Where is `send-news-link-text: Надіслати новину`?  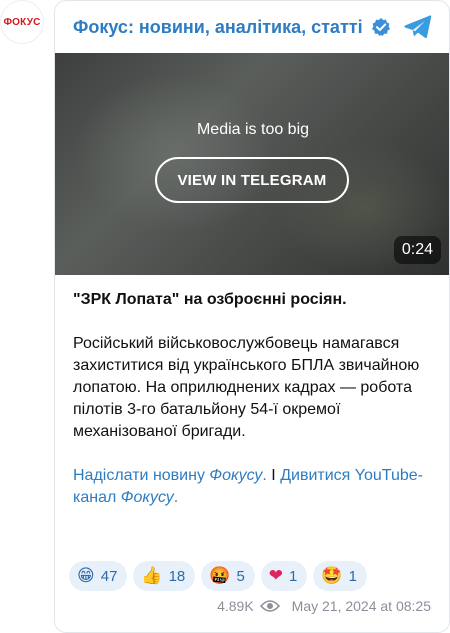
send-news-link-text: Надіслати новину is located at coordinates (141, 475).